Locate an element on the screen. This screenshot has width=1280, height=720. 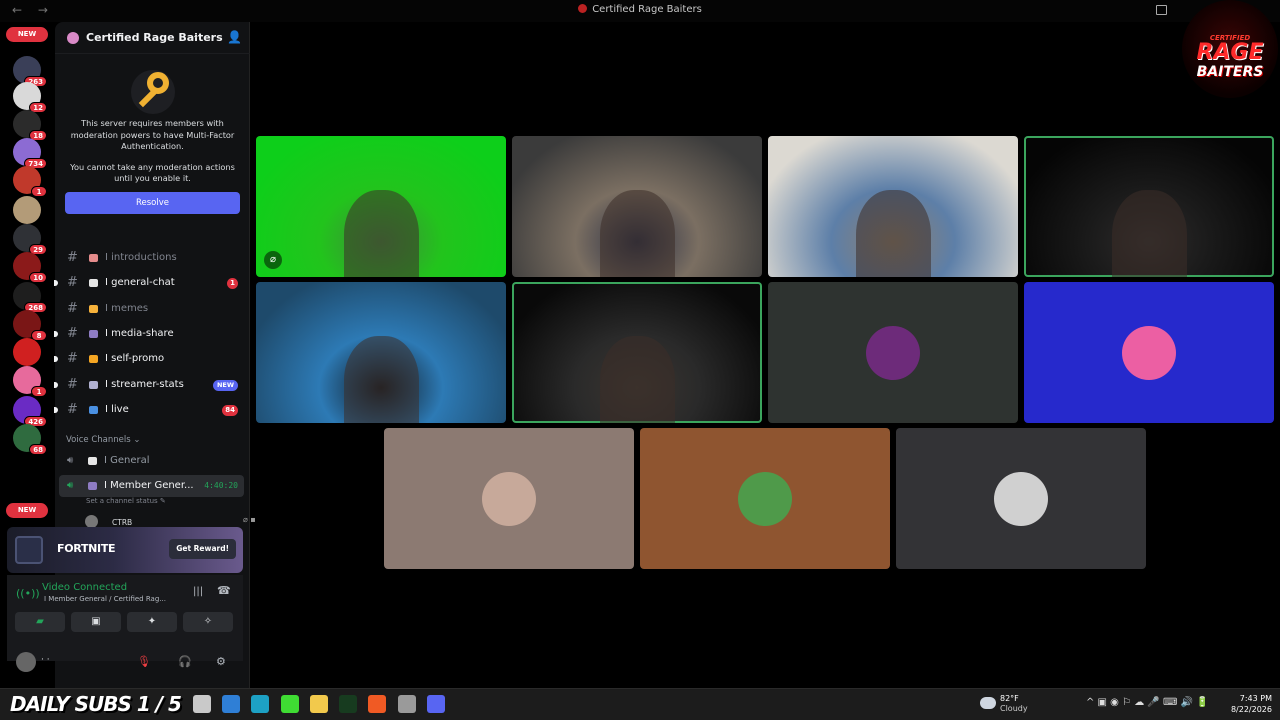
screen-share-button: ▣ is located at coordinates (96, 622).